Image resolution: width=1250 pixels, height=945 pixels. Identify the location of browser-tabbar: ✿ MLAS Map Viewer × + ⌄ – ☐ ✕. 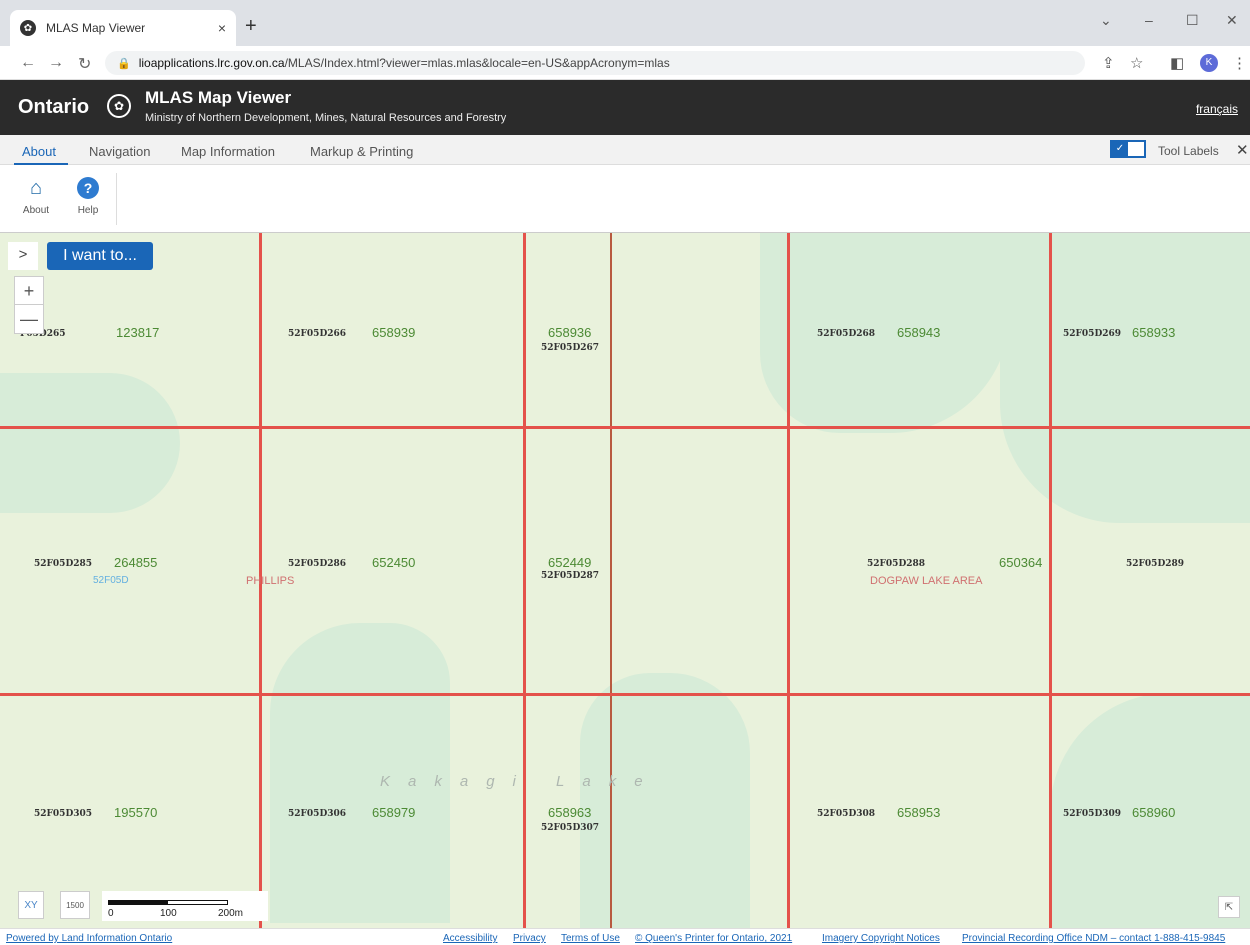
(625, 23).